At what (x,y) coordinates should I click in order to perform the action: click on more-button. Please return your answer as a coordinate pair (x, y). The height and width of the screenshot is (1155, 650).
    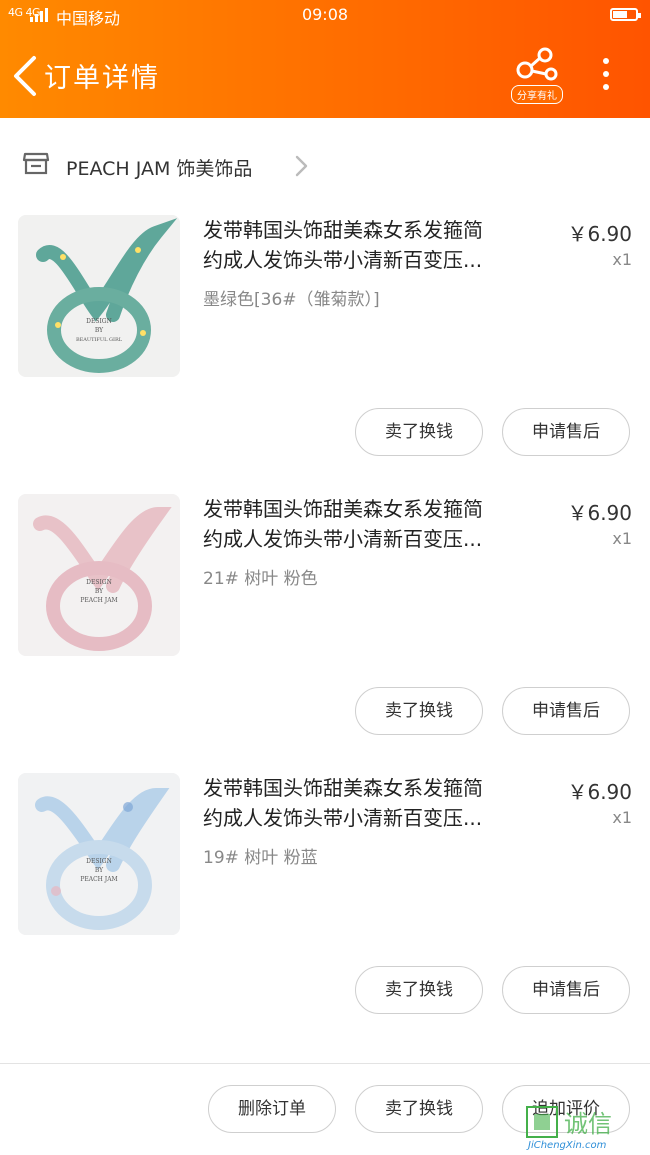
    Looking at the image, I should click on (606, 76).